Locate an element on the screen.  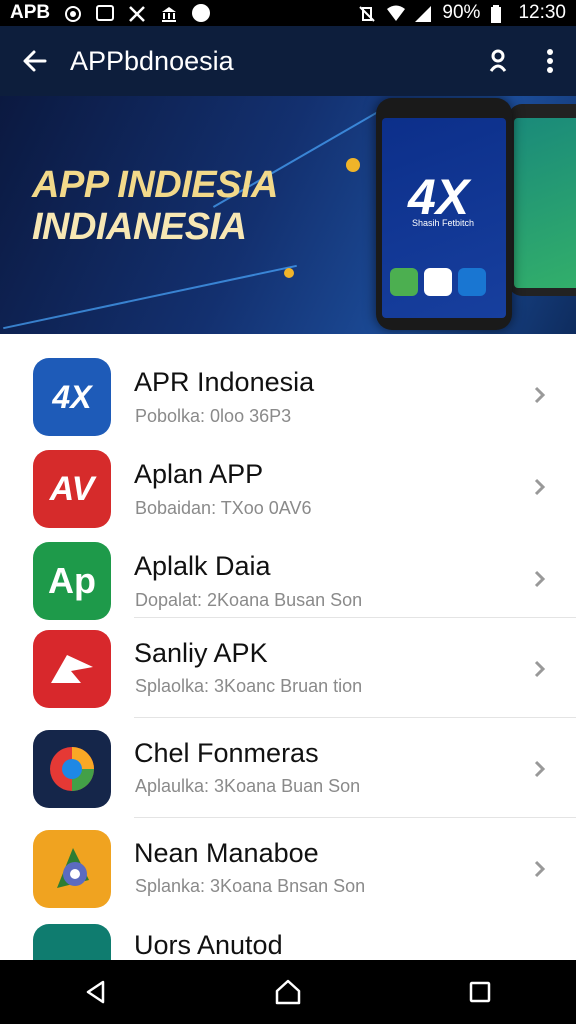
silent-mode-icon is located at coordinates (367, 13).